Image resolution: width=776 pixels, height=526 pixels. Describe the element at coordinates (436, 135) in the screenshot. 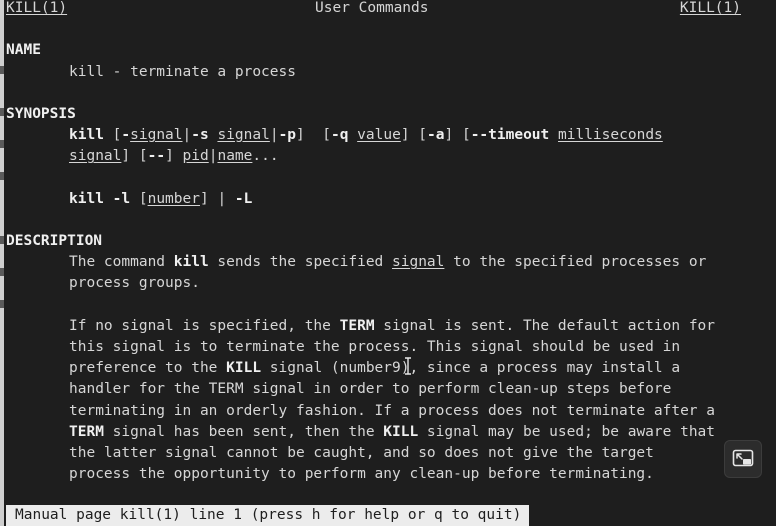

I see `synopsis-option: -a` at that location.